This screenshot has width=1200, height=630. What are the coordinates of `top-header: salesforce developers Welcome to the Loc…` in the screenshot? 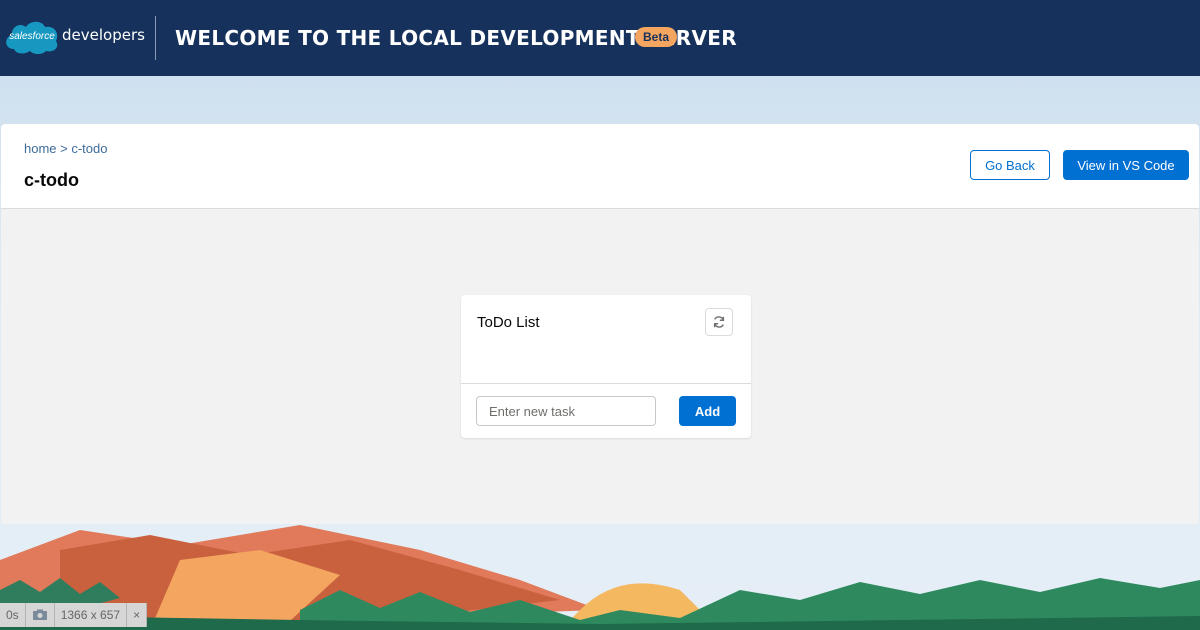 It's located at (600, 38).